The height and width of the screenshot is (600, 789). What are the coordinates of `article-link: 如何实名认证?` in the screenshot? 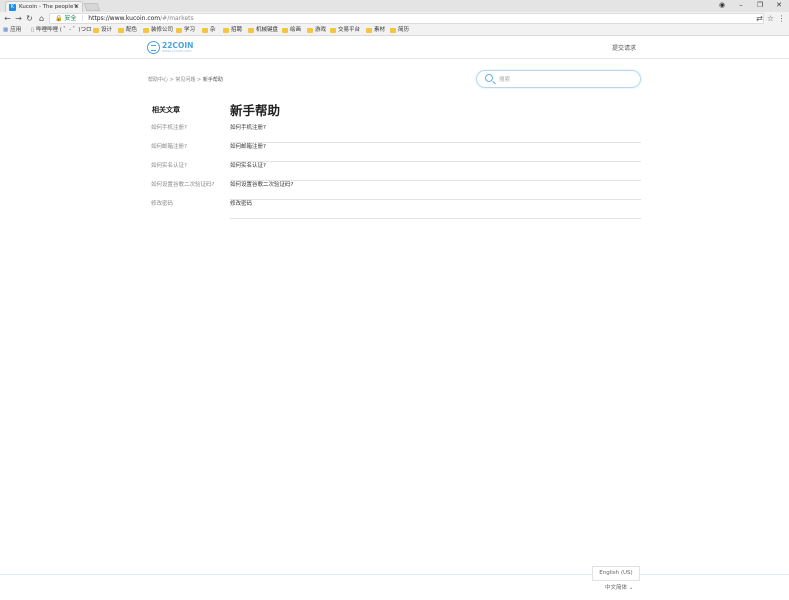 It's located at (435, 171).